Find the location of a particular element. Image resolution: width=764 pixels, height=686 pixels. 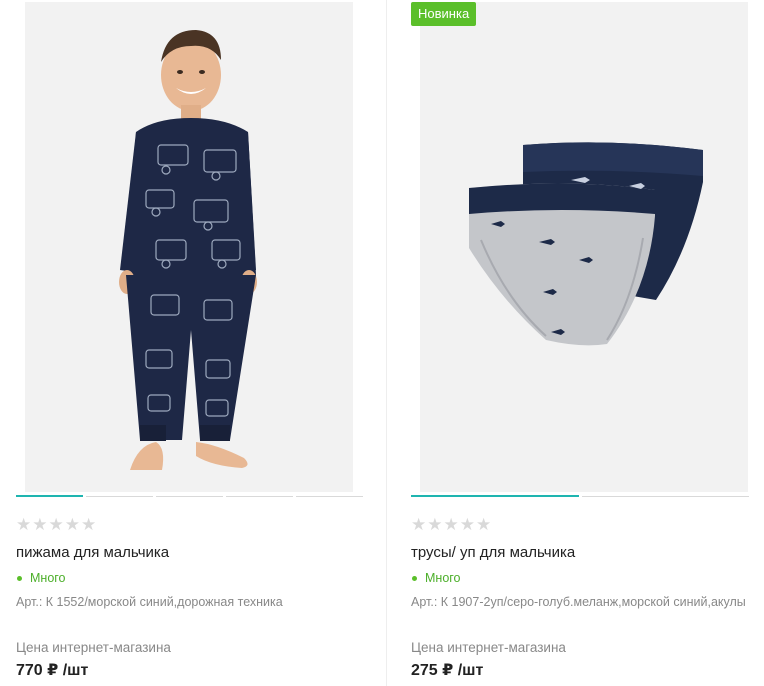

new-badge: Новинка is located at coordinates (444, 14).